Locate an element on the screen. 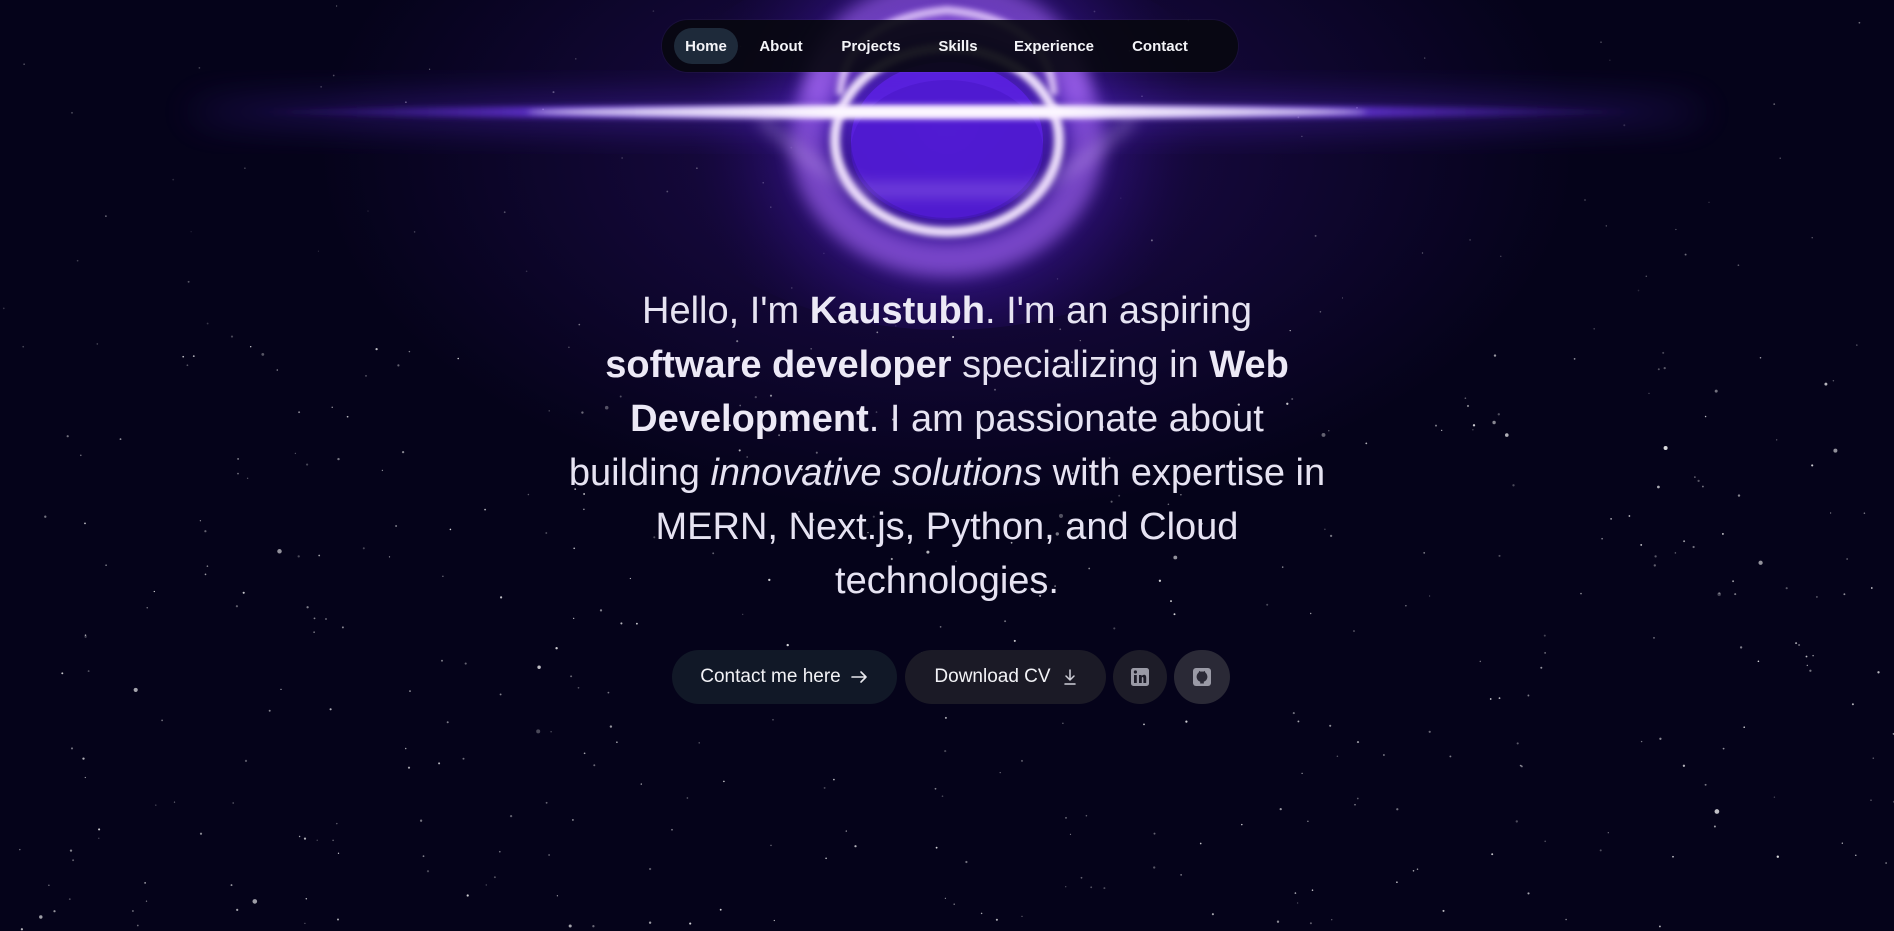 This screenshot has width=1894, height=931. hero-emphasis: innovative solutions is located at coordinates (876, 473).